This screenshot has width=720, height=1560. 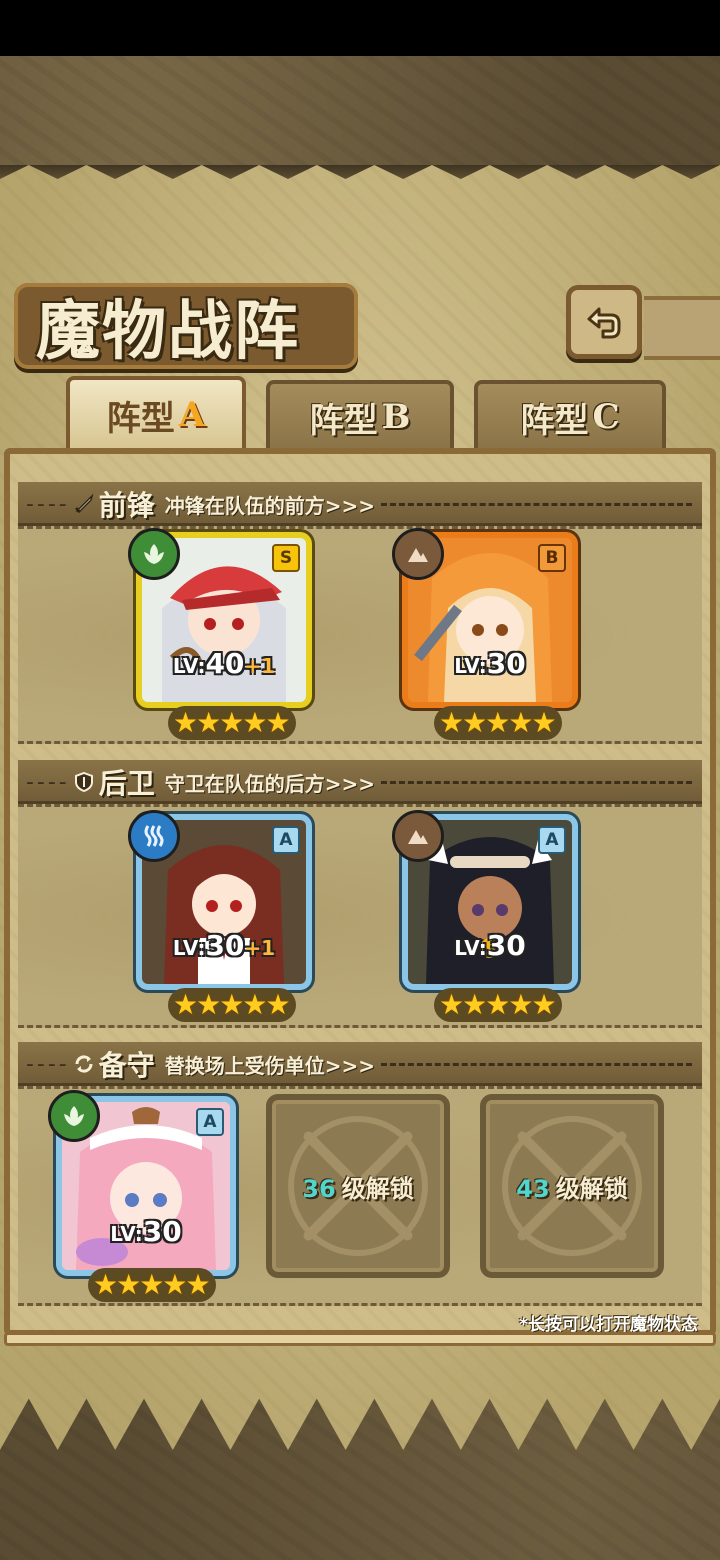 I want to click on tab-letter: A, so click(x=192, y=415).